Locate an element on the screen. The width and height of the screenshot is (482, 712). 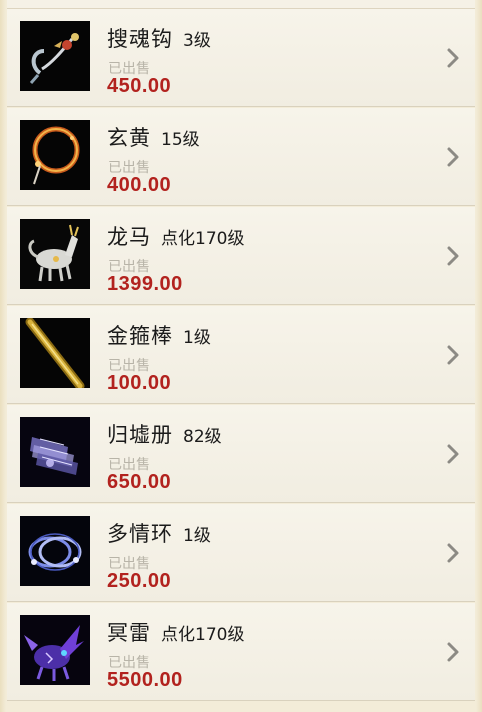
item-name: 金箍棒 is located at coordinates (140, 336).